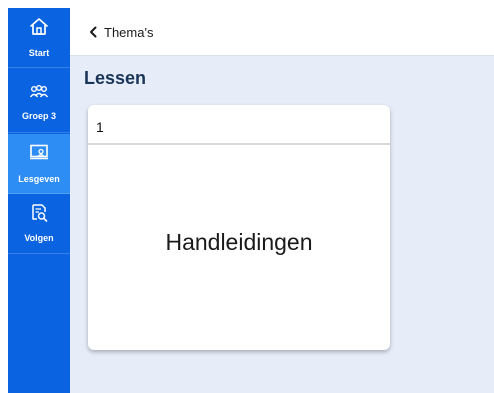  Describe the element at coordinates (39, 26) in the screenshot. I see `home-icon` at that location.